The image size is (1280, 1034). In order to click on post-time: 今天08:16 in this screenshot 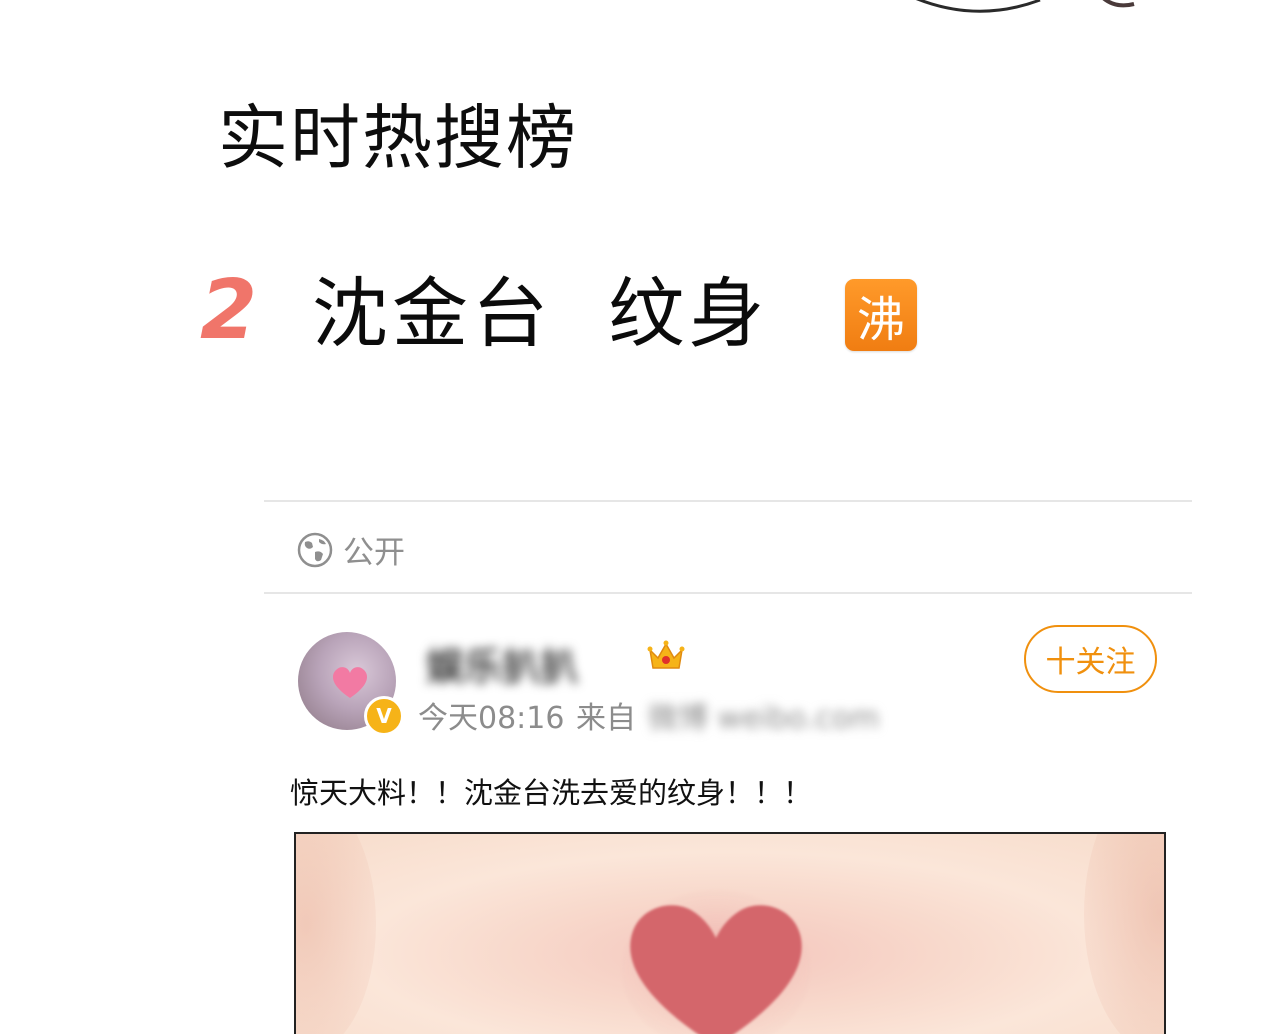, I will do `click(491, 718)`.